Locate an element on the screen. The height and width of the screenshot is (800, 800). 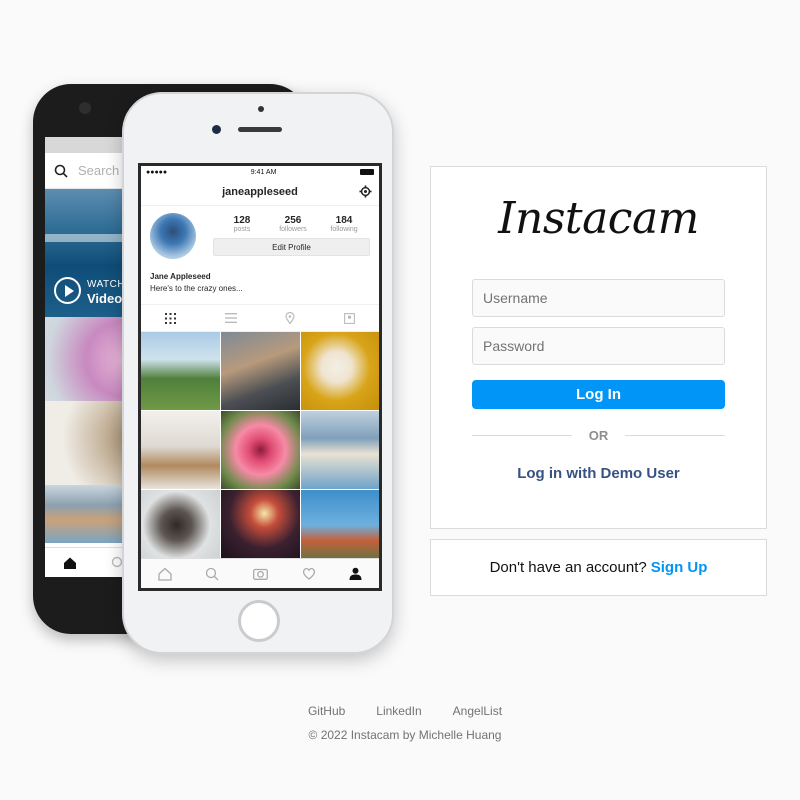
list-view-icon is located at coordinates (230, 318).